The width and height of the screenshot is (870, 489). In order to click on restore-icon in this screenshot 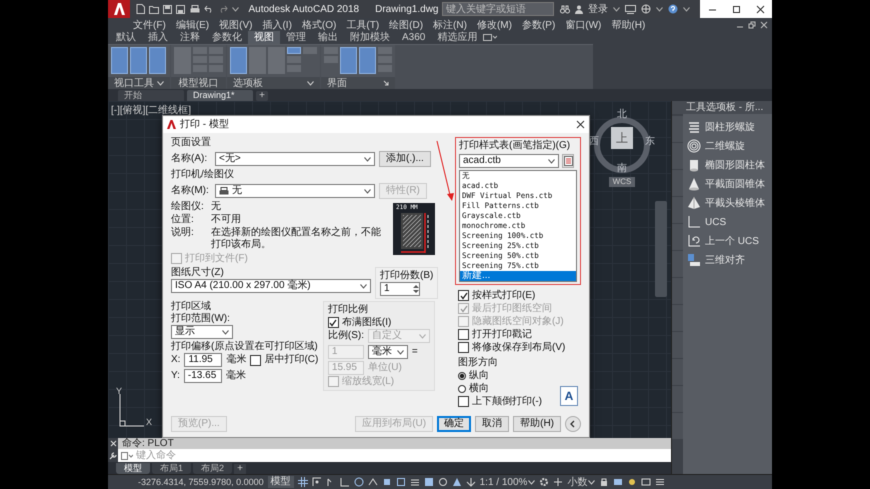, I will do `click(752, 24)`.